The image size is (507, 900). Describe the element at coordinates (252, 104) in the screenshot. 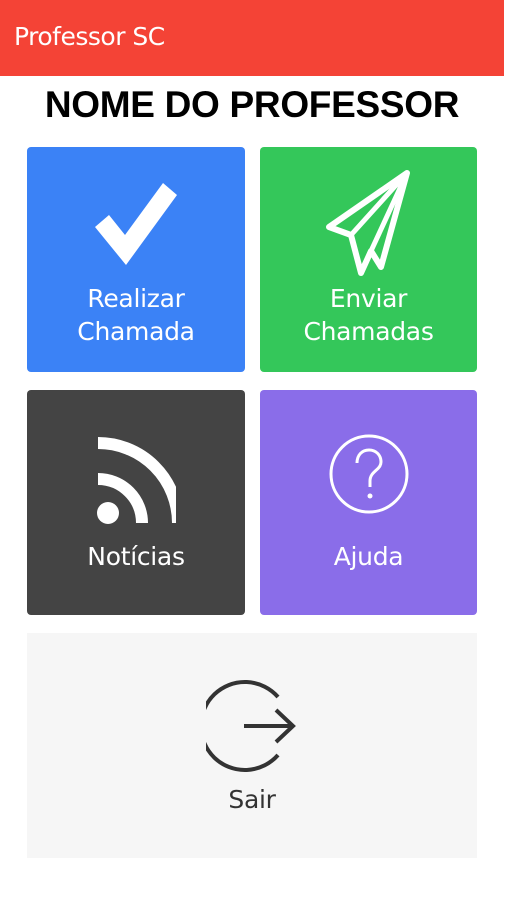

I see `professor-name-heading: NOME DO PROFESSOR` at that location.